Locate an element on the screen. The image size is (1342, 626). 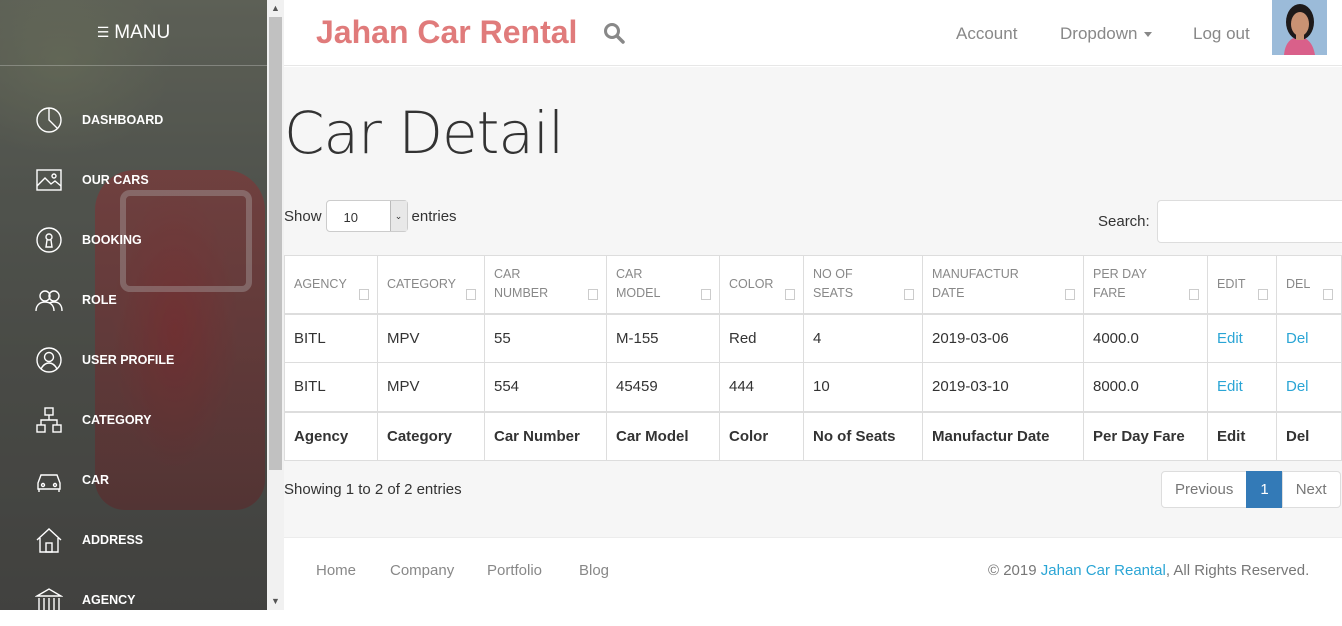
chevron-down-icon: ⌄ is located at coordinates (398, 216).